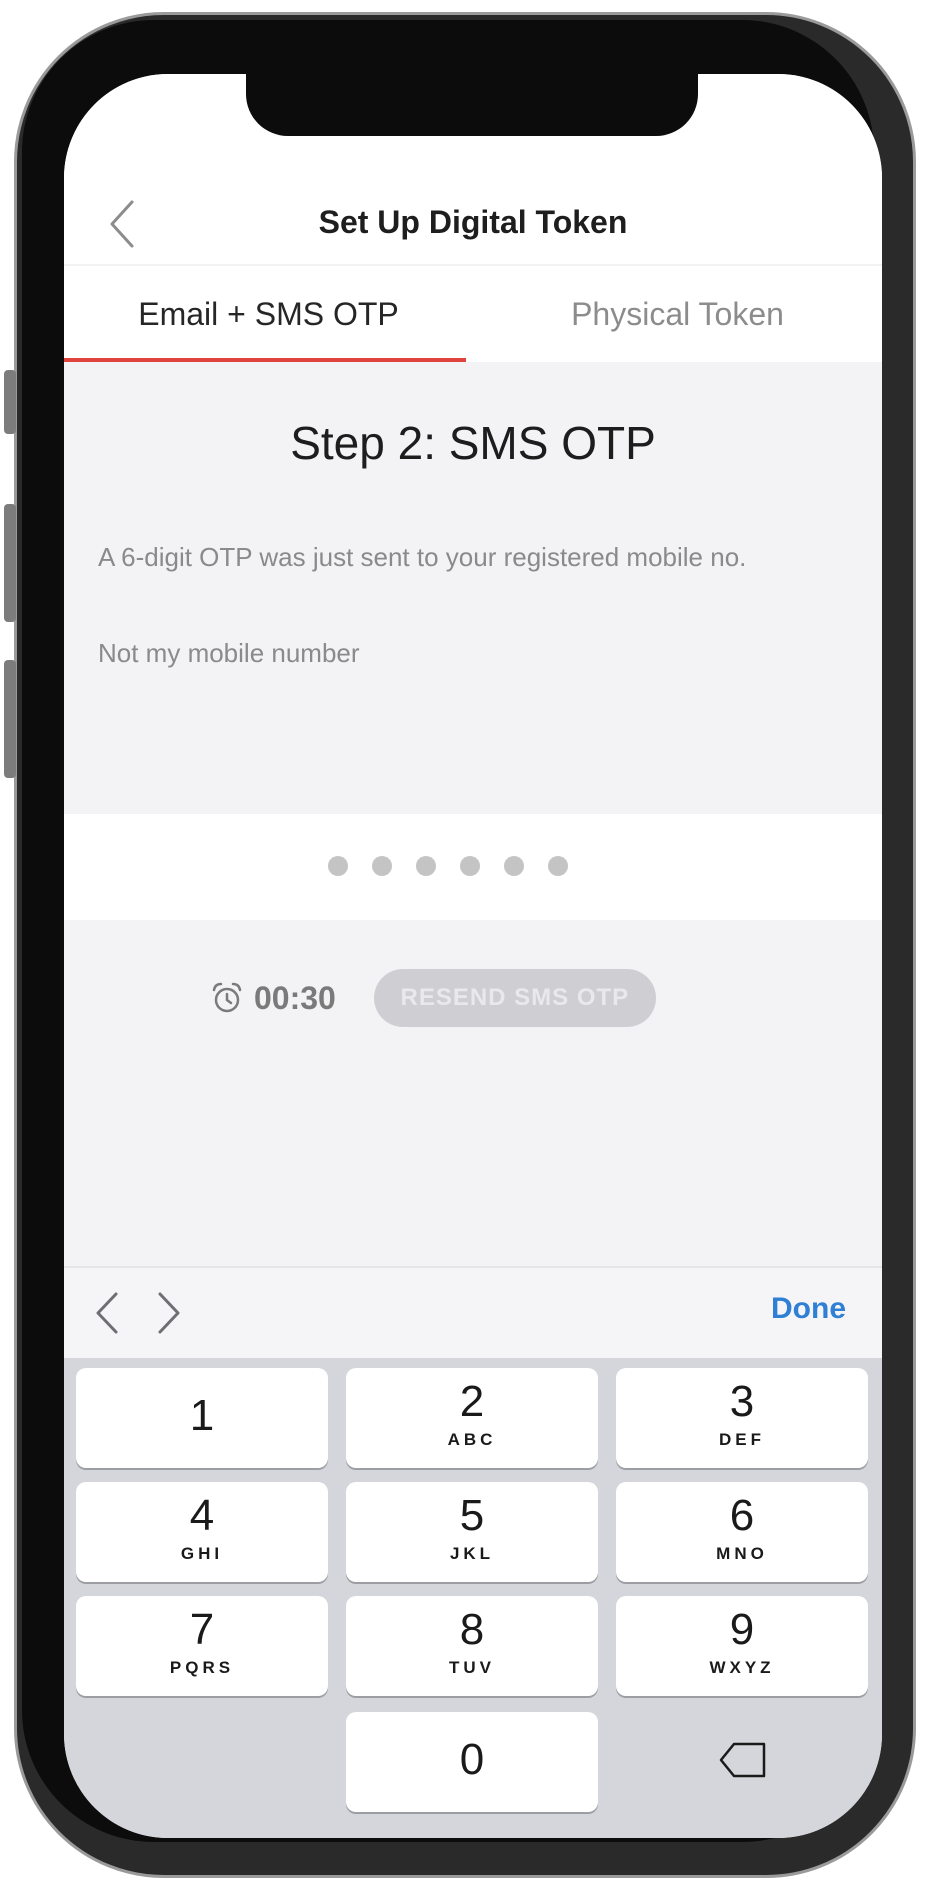 The width and height of the screenshot is (926, 1886). Describe the element at coordinates (448, 866) in the screenshot. I see `otp-dots` at that location.